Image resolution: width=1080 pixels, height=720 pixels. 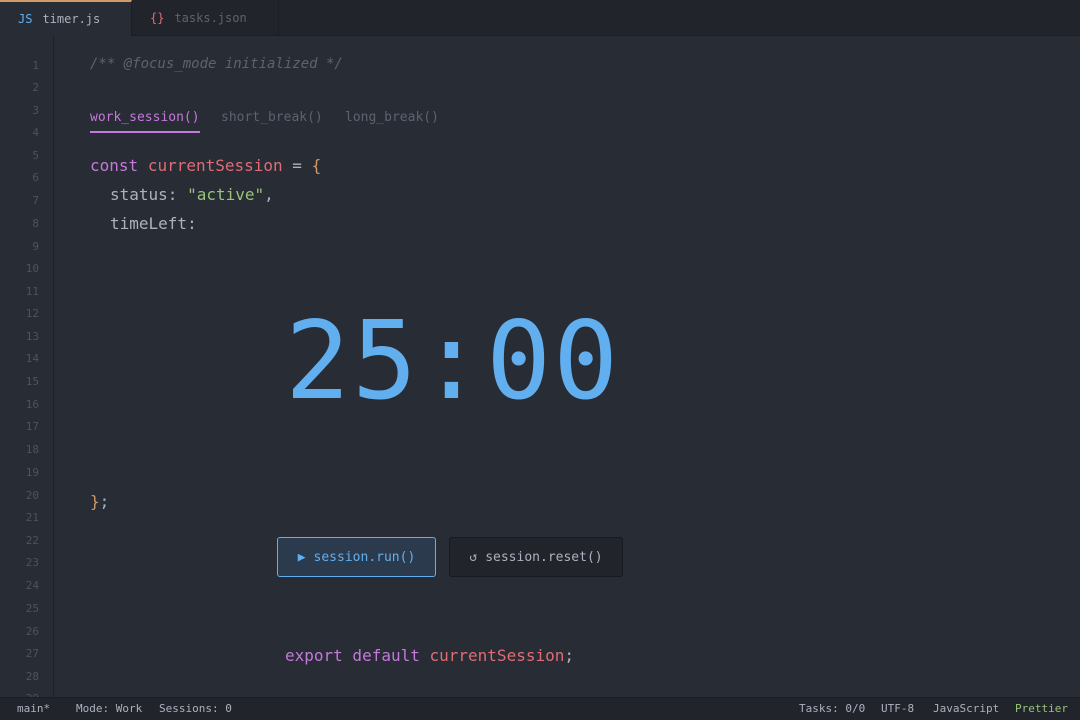 I want to click on tab-long-break: long_break(), so click(x=392, y=118).